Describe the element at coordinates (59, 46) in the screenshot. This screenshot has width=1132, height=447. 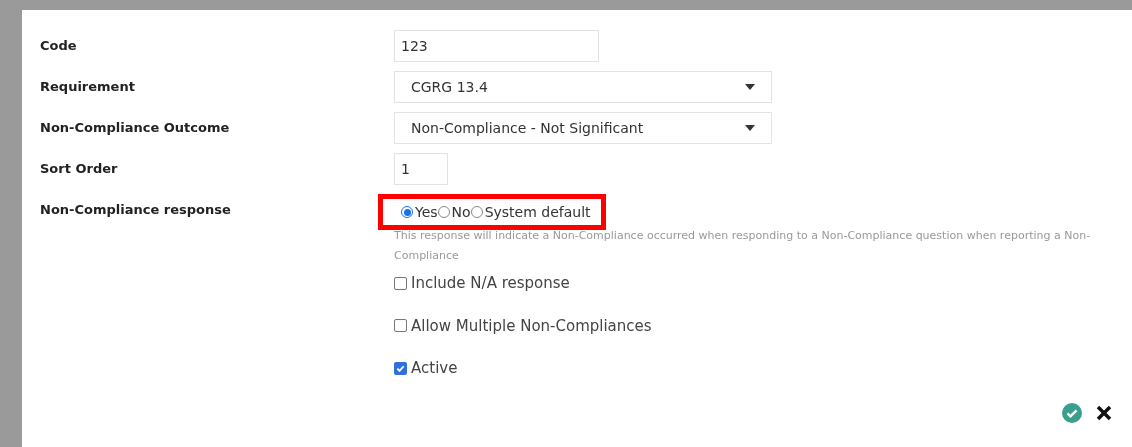
I see `field-label: Code` at that location.